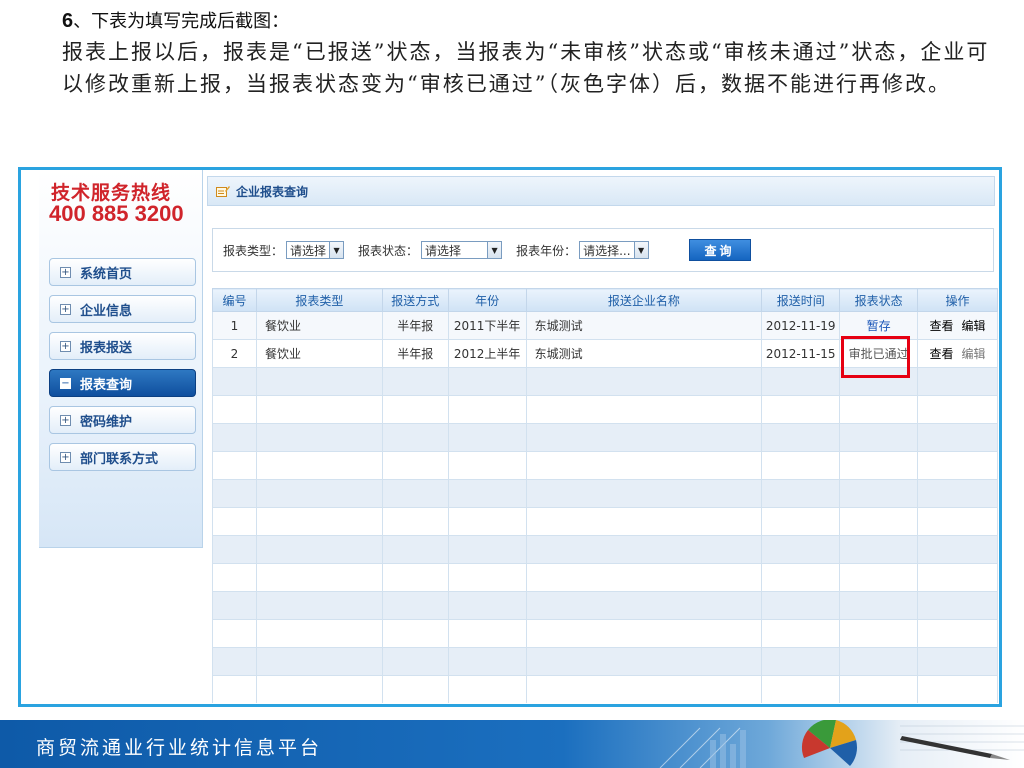 The image size is (1024, 768). I want to click on type-select: 请选择 ▼, so click(315, 250).